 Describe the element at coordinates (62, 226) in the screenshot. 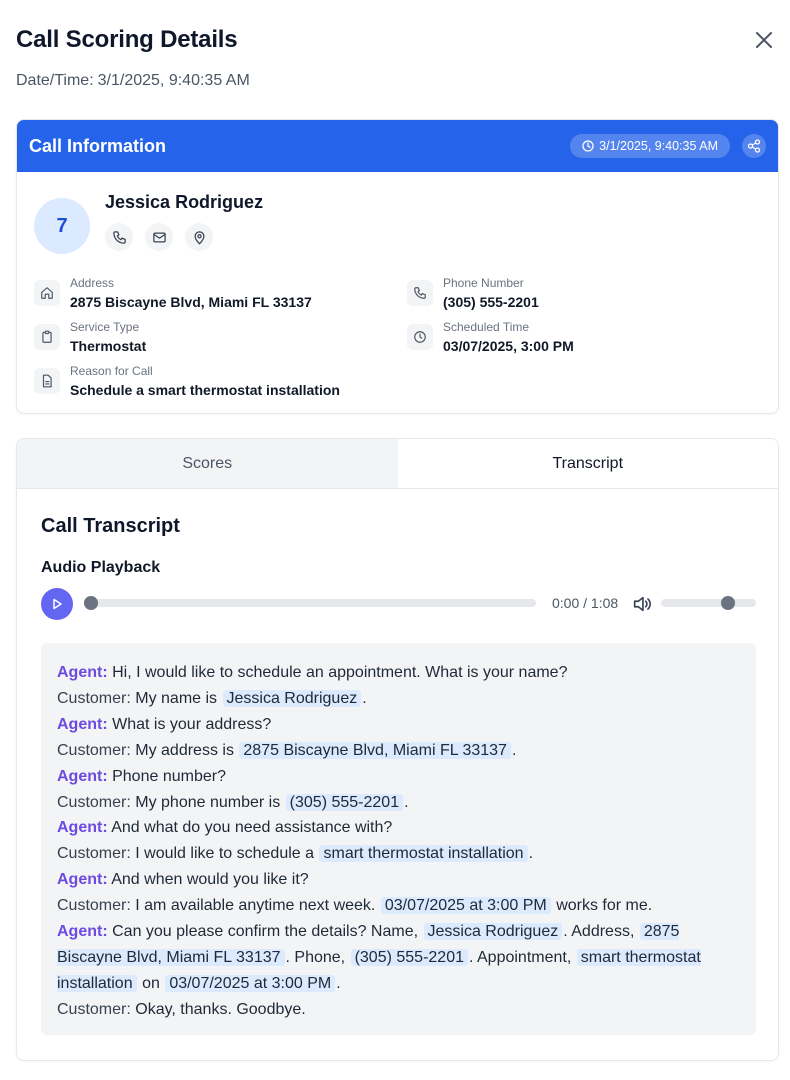

I see `avatar: 7` at that location.